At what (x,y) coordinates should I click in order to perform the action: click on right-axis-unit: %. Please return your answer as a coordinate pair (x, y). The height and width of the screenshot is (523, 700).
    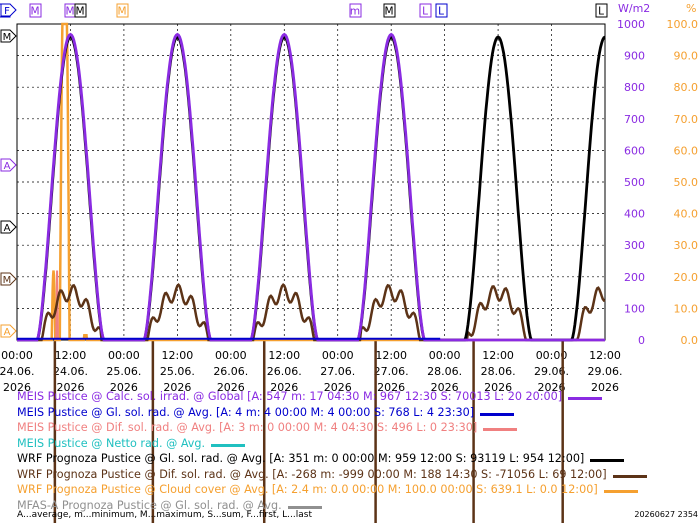
    Looking at the image, I should click on (691, 8).